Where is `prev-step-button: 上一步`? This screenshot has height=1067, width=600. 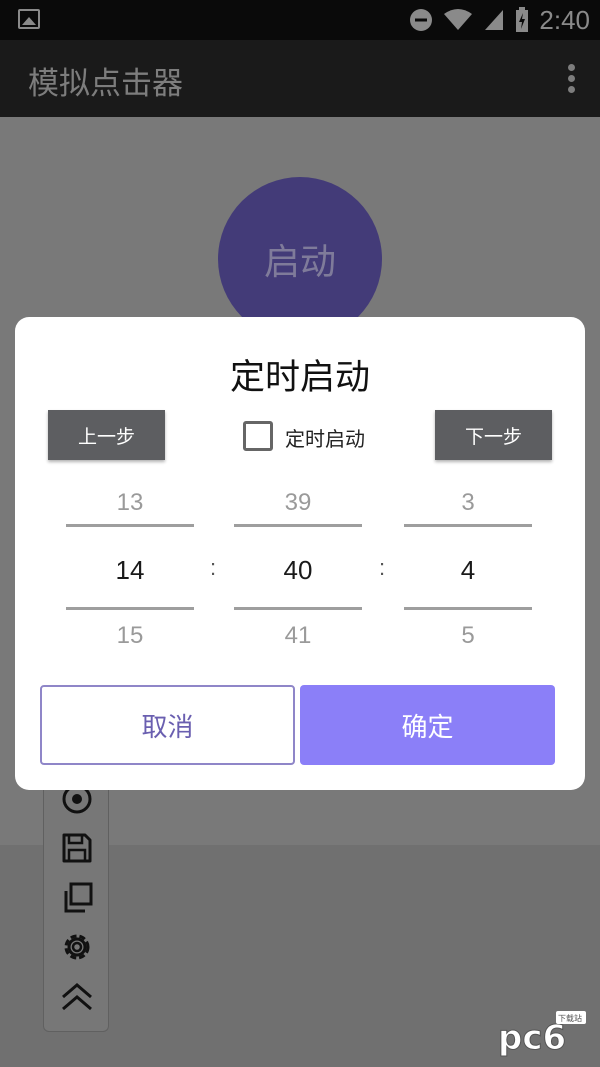
prev-step-button: 上一步 is located at coordinates (106, 435).